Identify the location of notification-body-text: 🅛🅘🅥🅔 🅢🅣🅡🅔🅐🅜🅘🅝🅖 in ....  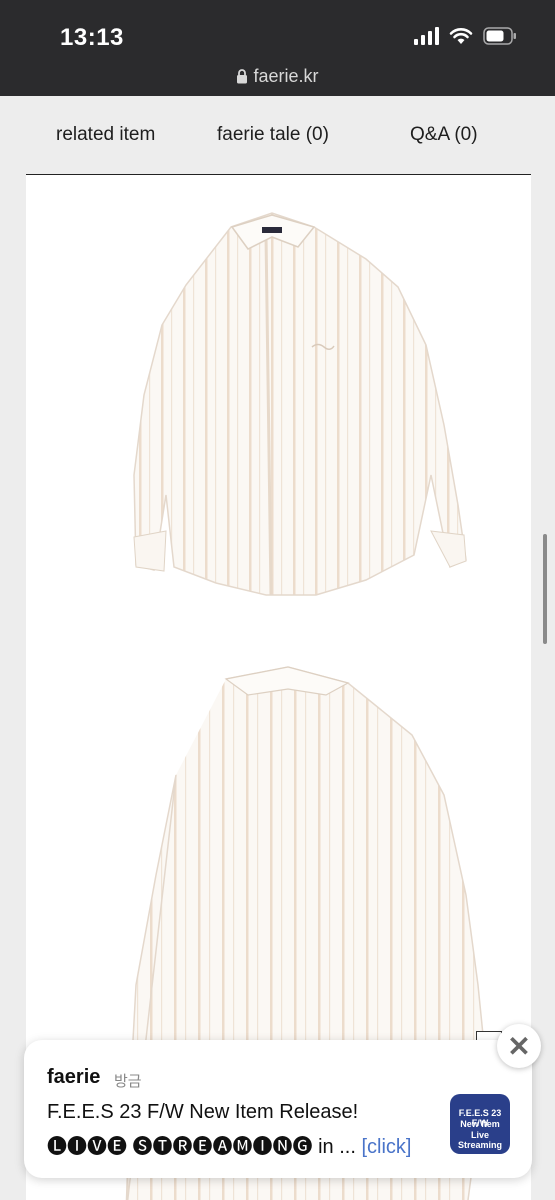
(201, 1147).